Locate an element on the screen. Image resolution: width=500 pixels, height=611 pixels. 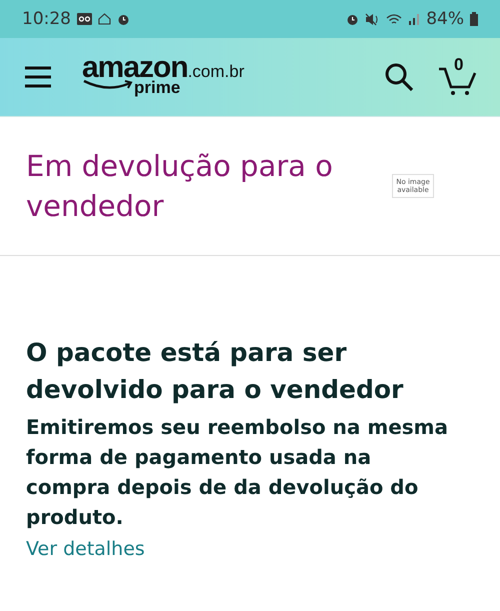
wifi-icon is located at coordinates (394, 19).